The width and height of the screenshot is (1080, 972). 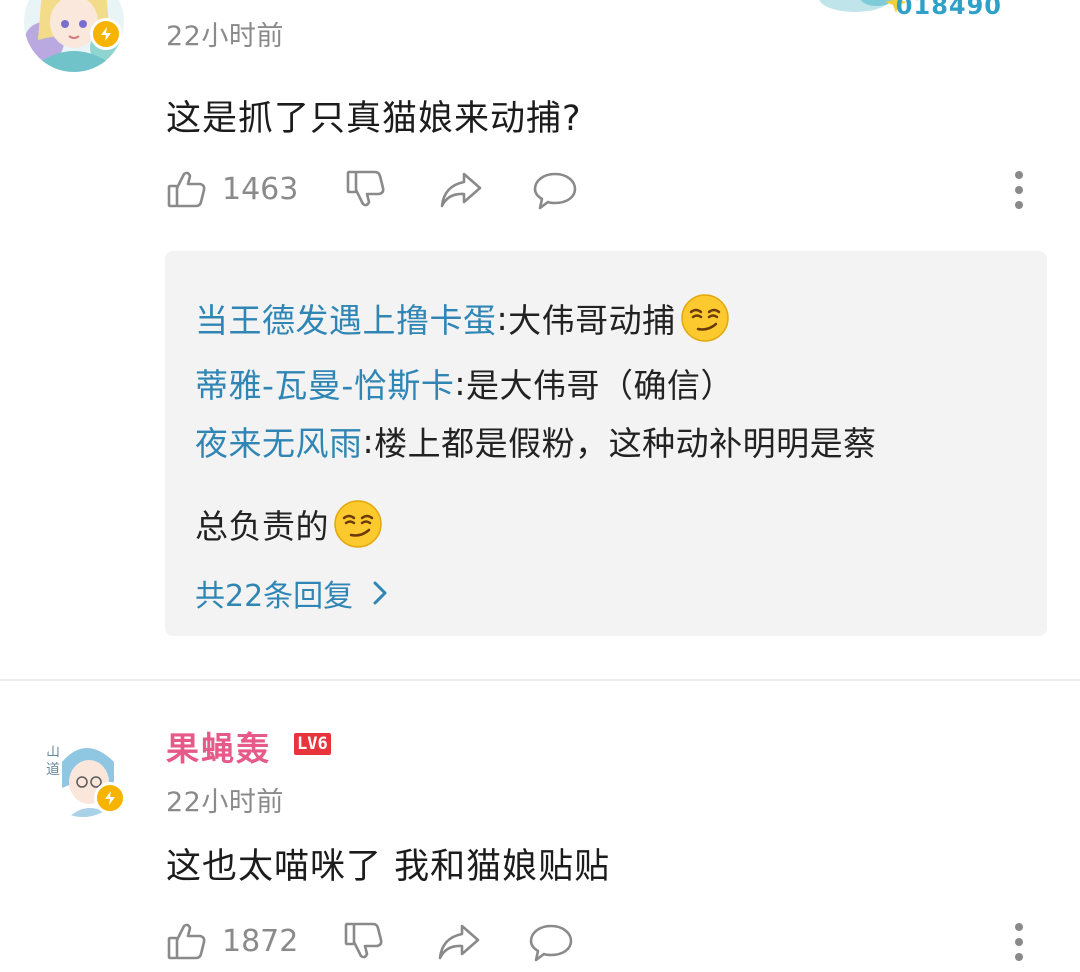 I want to click on username: 果蝇轰, so click(x=218, y=746).